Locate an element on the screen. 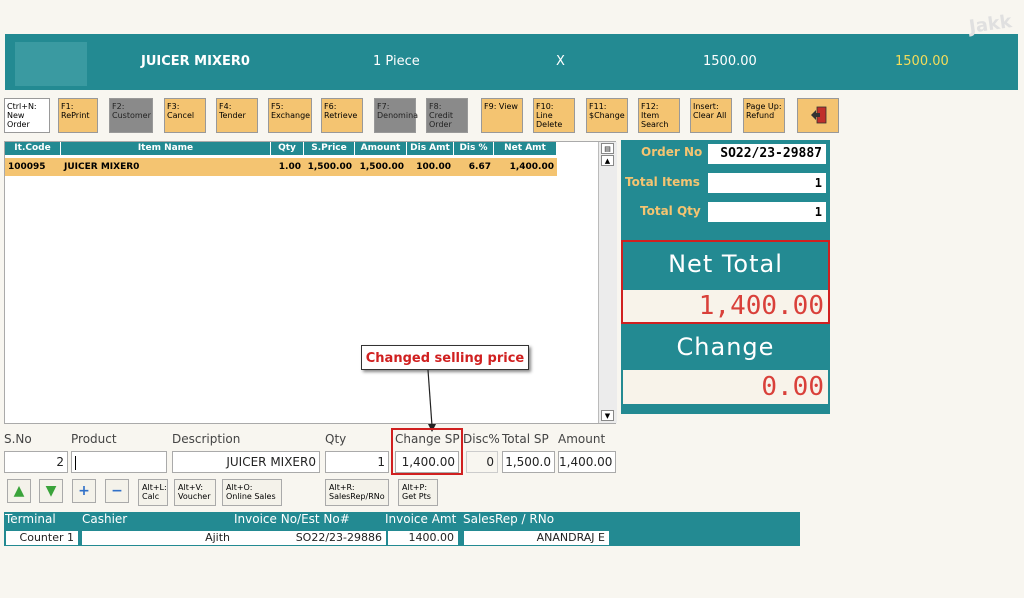  salesrep-button: Alt+R: SalesRep/RNo is located at coordinates (357, 492).